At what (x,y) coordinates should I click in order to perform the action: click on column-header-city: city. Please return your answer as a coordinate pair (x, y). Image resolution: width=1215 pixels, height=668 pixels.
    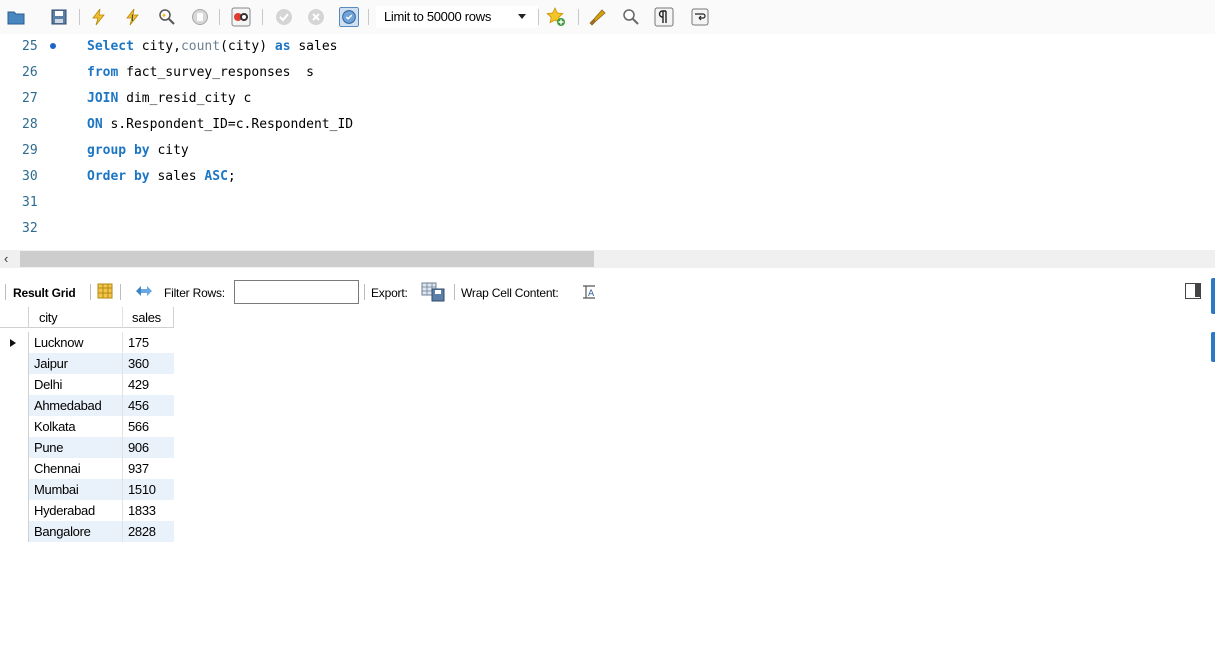
    Looking at the image, I should click on (76, 317).